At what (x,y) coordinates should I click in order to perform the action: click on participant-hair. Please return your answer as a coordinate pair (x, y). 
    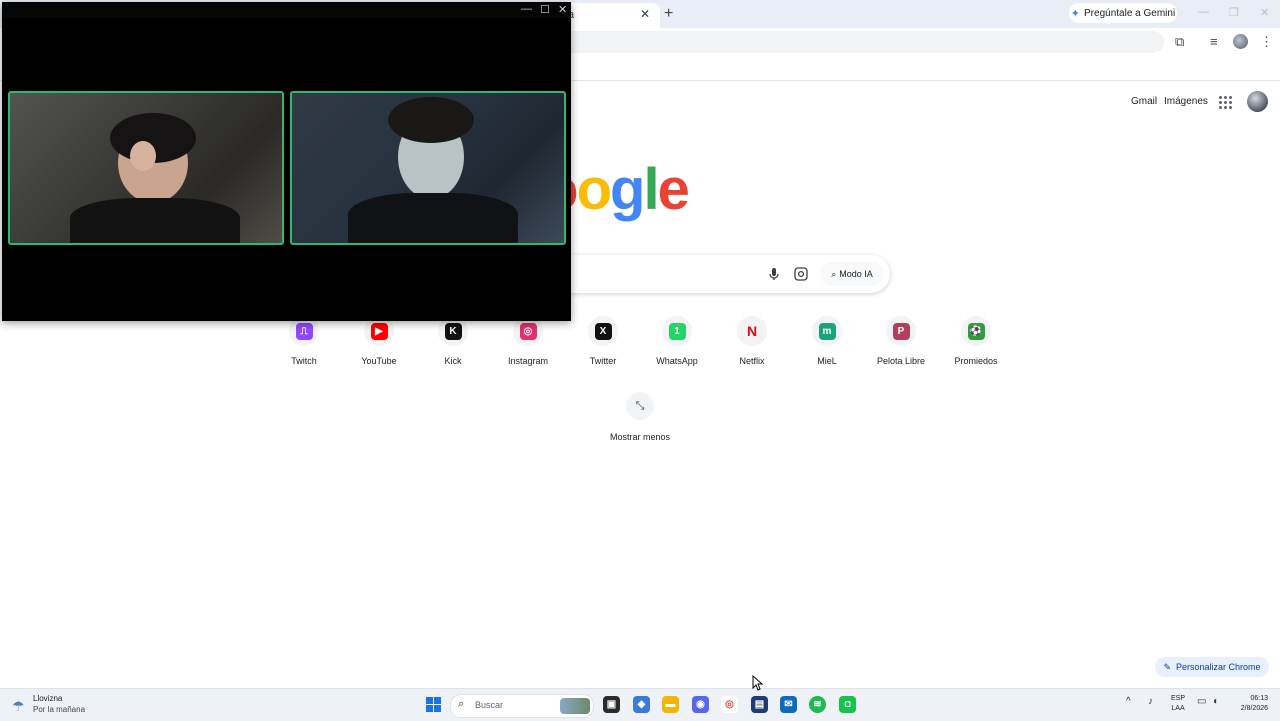
    Looking at the image, I should click on (431, 120).